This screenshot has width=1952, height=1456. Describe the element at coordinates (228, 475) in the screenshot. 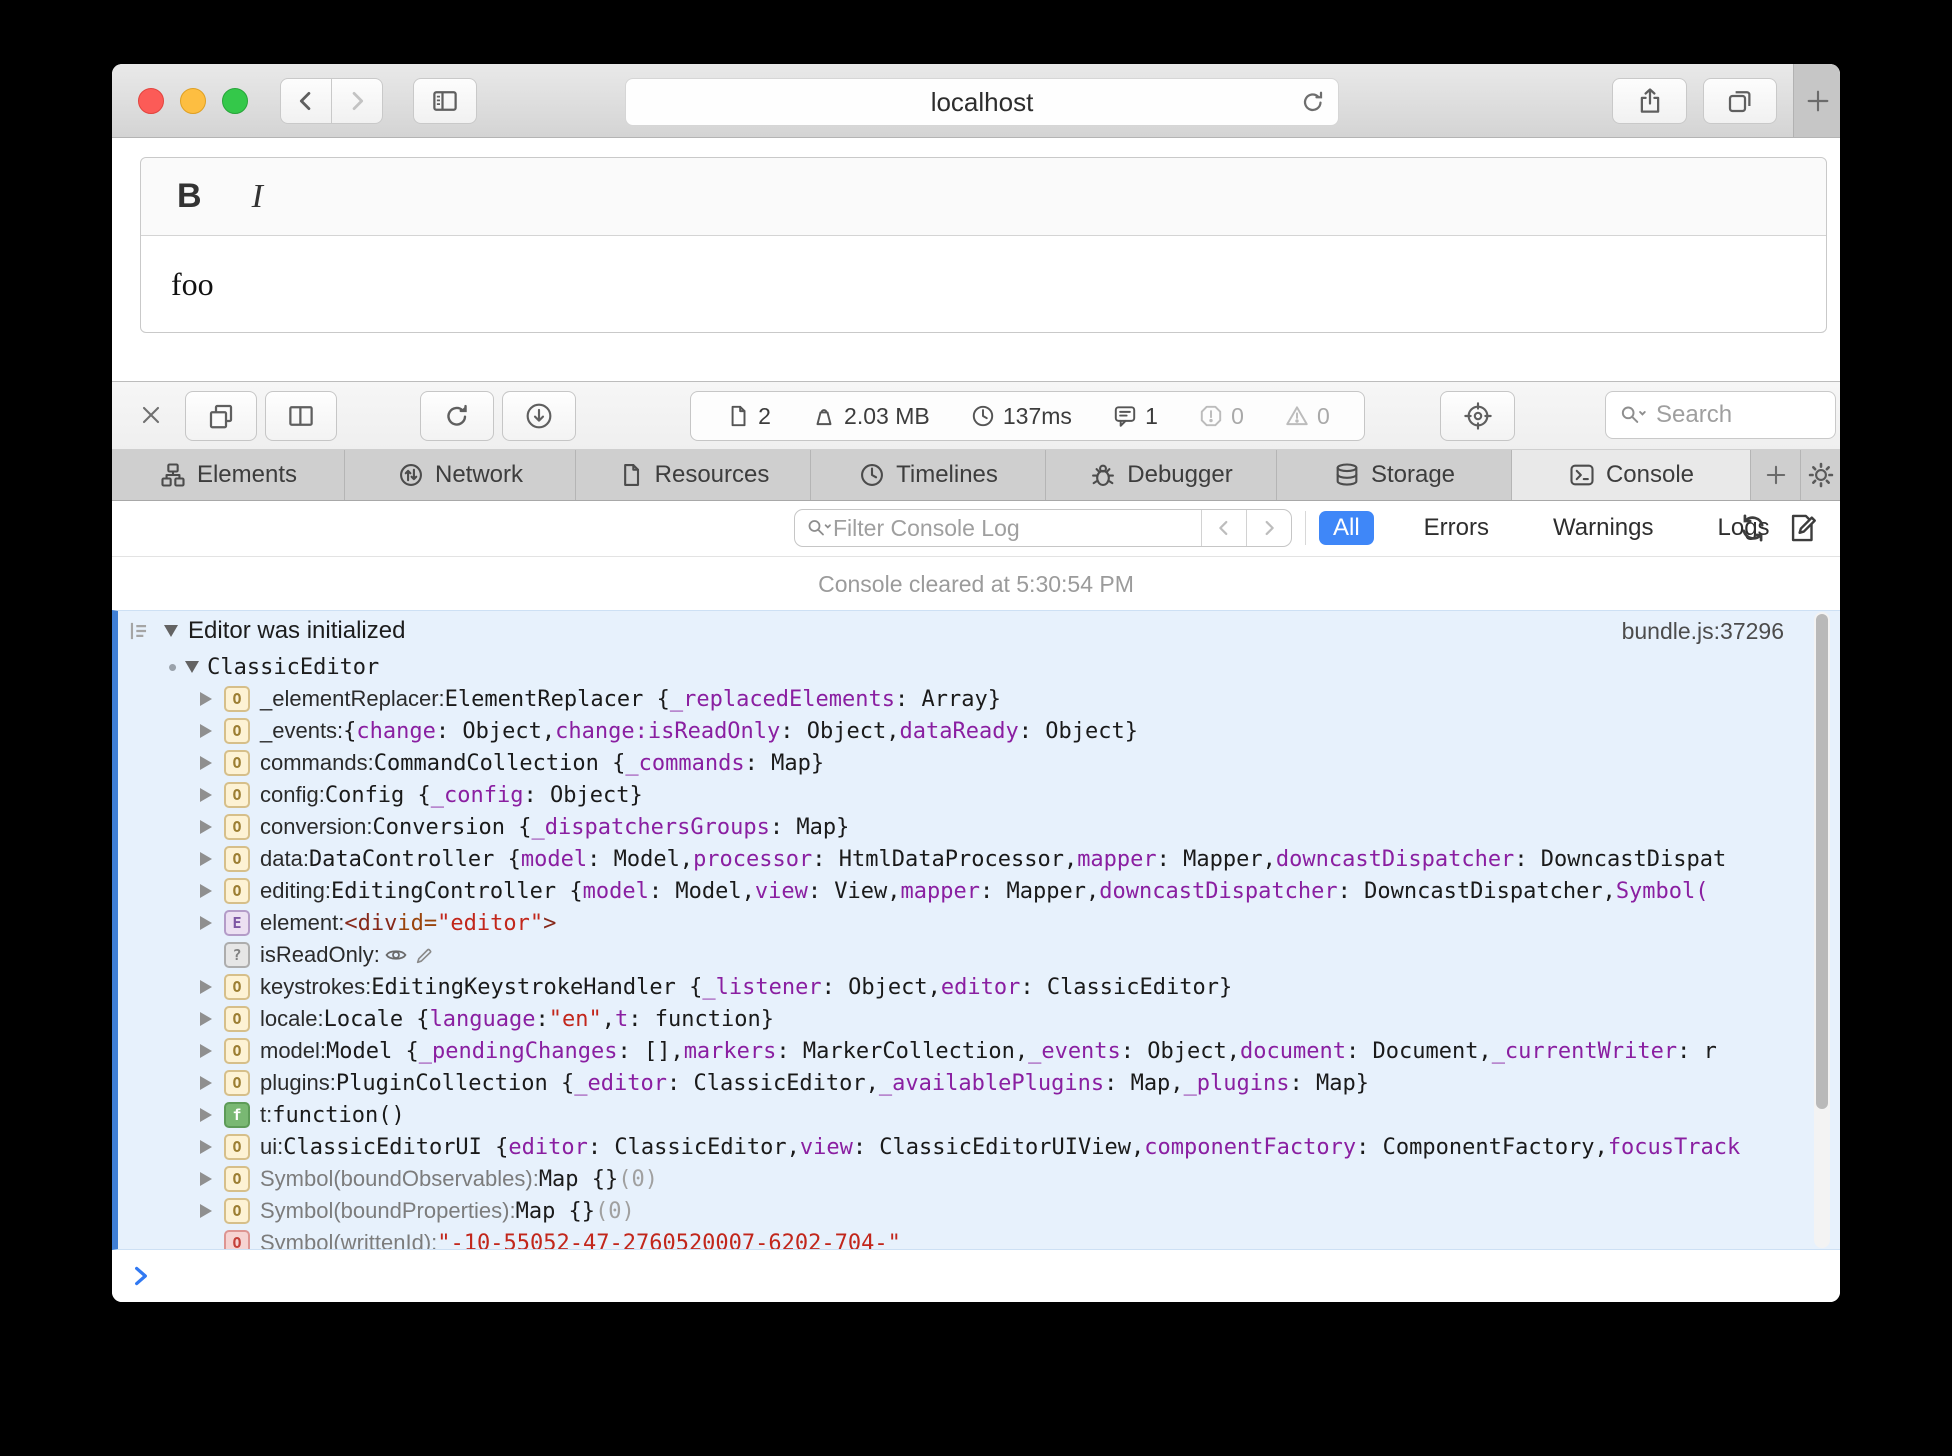

I see `tab-elements: Elements` at that location.